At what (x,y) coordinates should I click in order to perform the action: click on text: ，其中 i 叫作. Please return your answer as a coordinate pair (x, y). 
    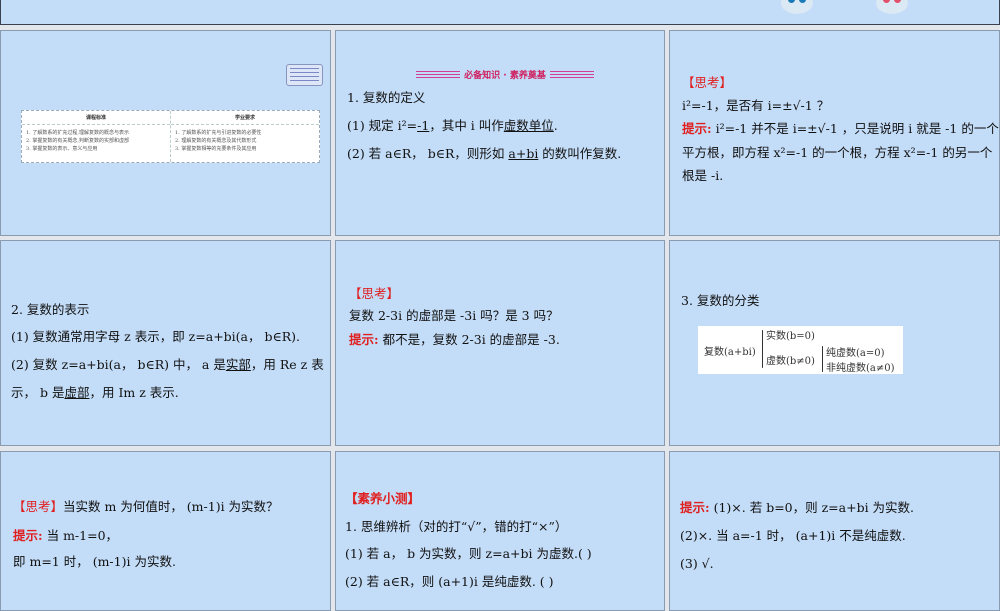
    Looking at the image, I should click on (466, 125).